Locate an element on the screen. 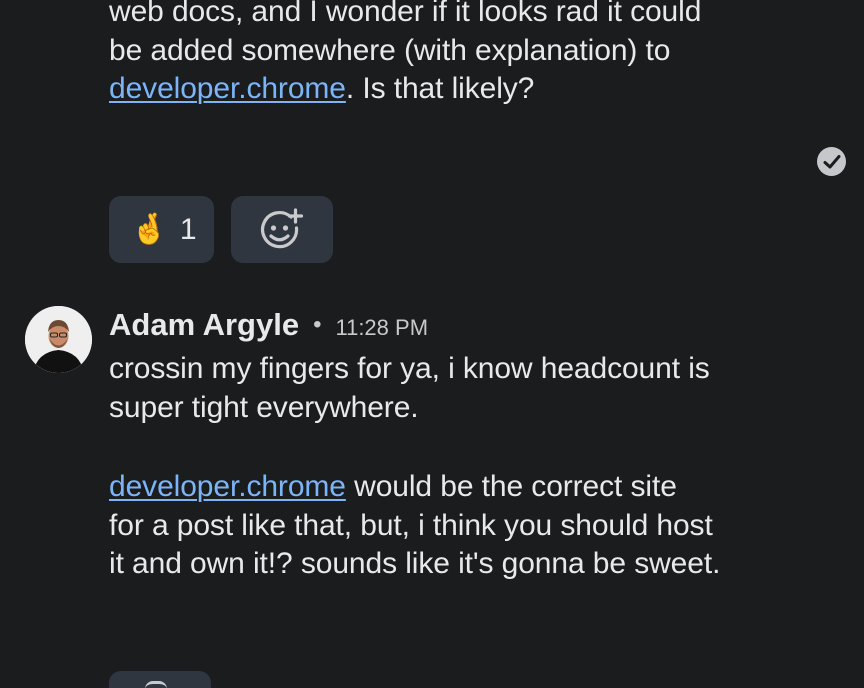  message-header: Adam Argyle • 11:28 PM is located at coordinates (268, 325).